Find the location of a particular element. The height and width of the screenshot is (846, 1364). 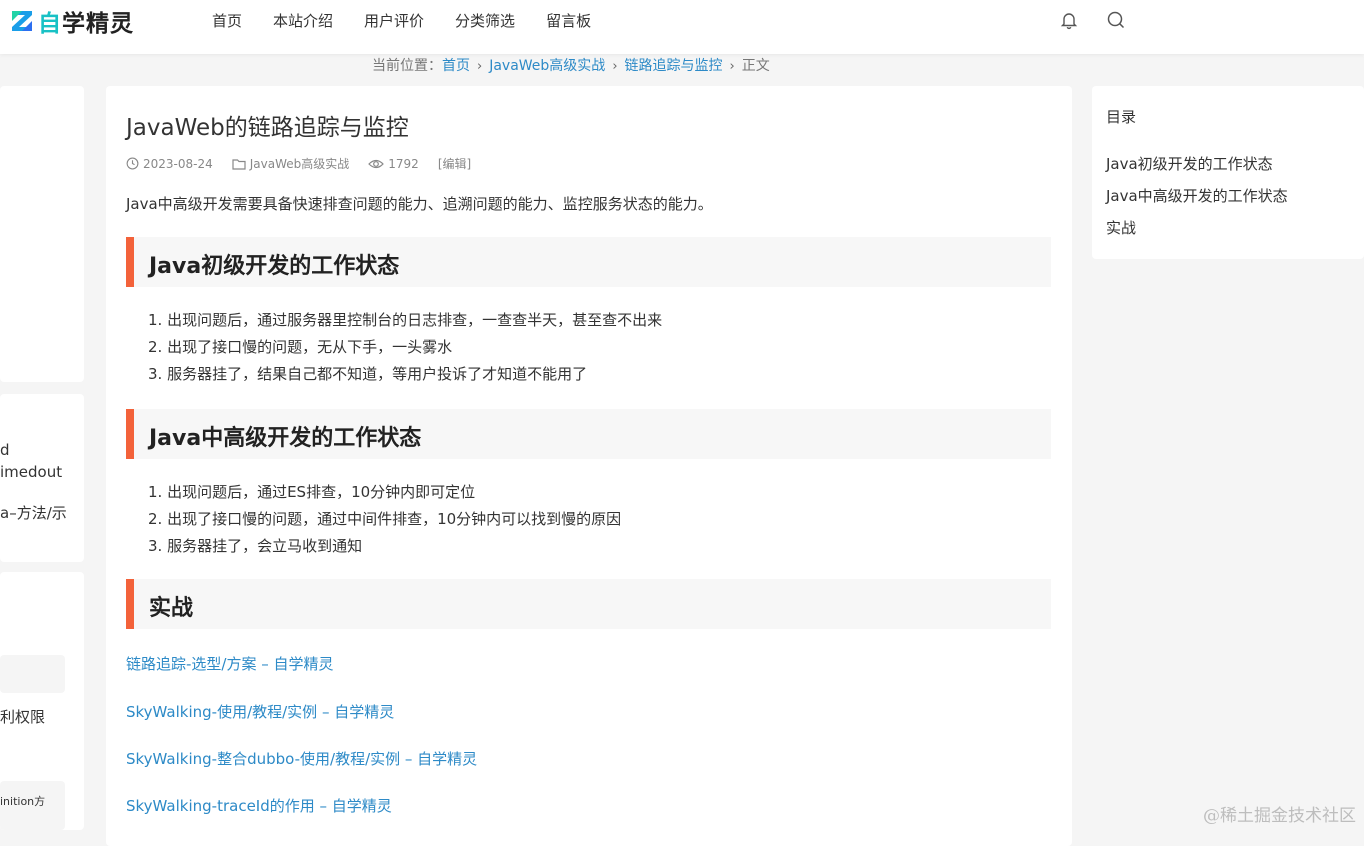

meta-category: JavaWeb高级实战 is located at coordinates (291, 163).